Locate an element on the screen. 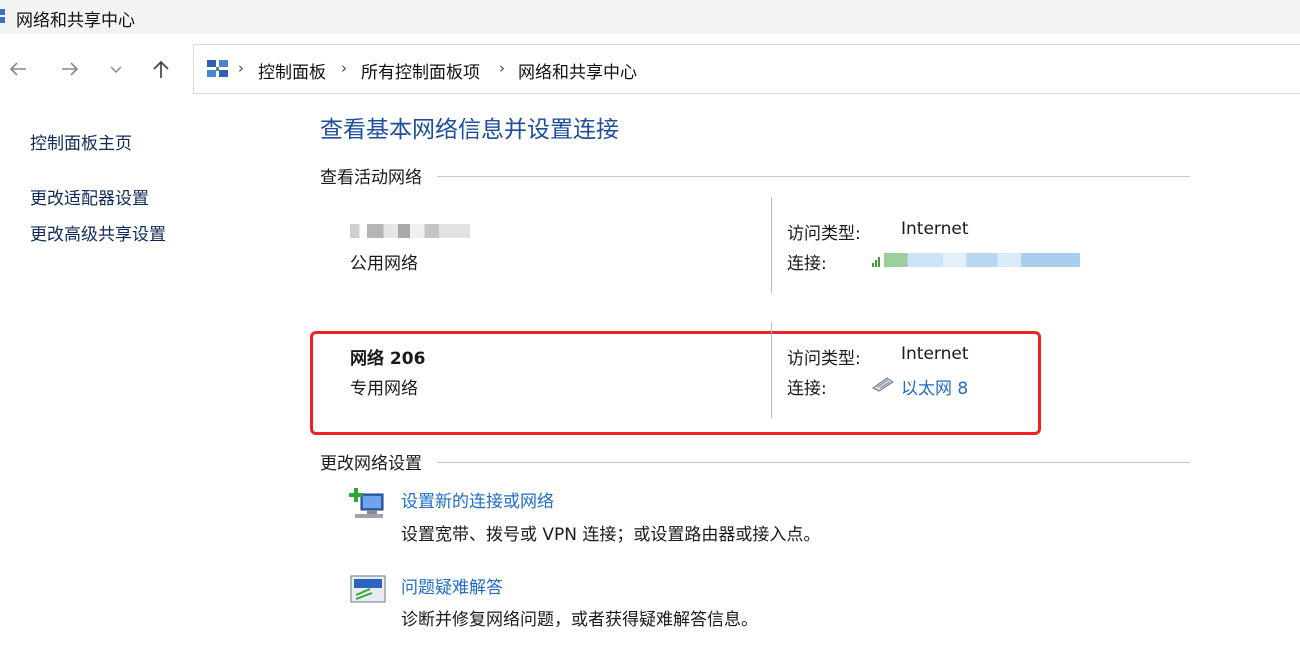  wifi-signal-icon is located at coordinates (876, 262).